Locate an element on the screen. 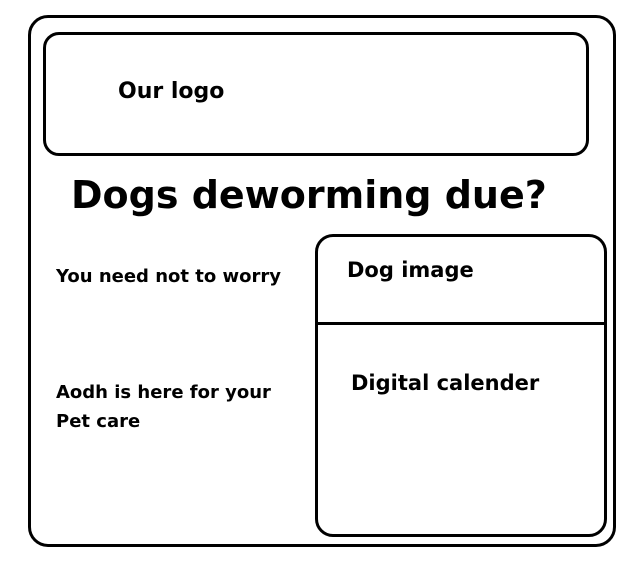  tagline-reassurance: You need not to worry is located at coordinates (168, 276).